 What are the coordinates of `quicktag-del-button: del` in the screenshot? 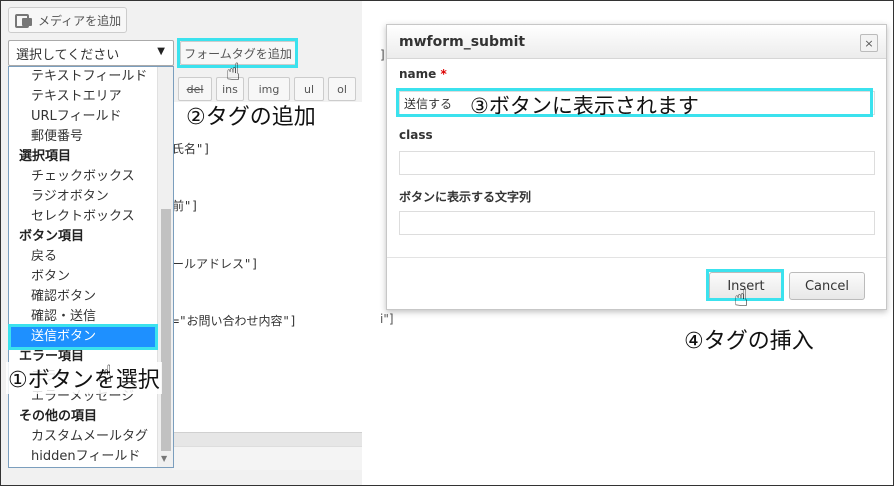 It's located at (195, 89).